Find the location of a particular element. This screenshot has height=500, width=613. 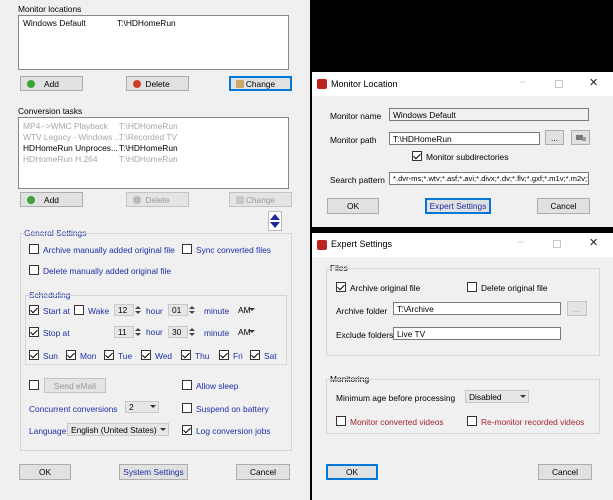

day-thu-checkbox is located at coordinates (186, 355).